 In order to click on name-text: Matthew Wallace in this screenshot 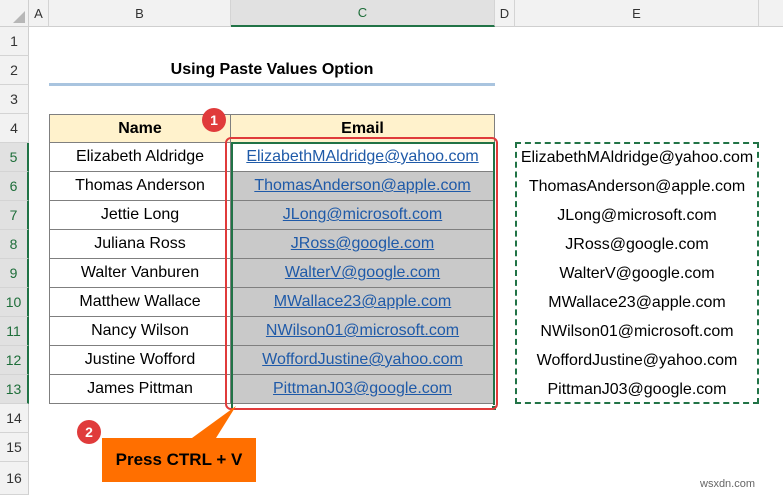, I will do `click(140, 301)`.